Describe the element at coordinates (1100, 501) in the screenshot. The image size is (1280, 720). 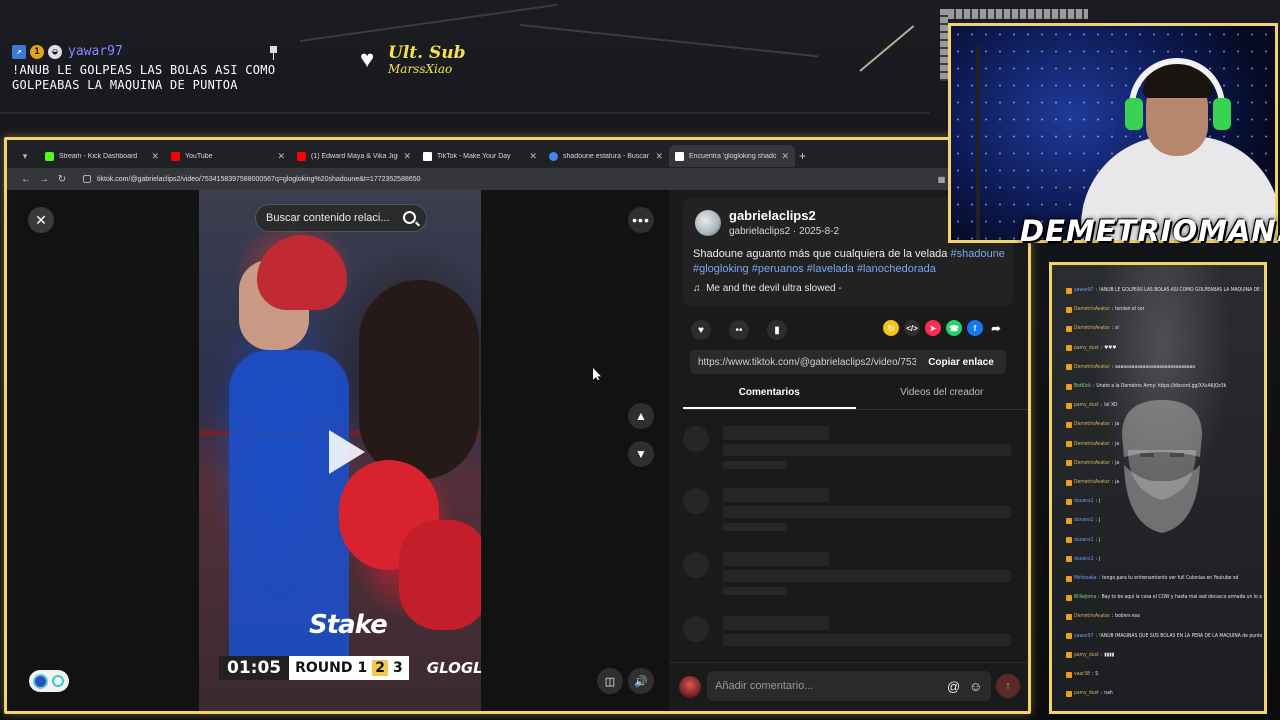
I see `chat-text: j` at that location.